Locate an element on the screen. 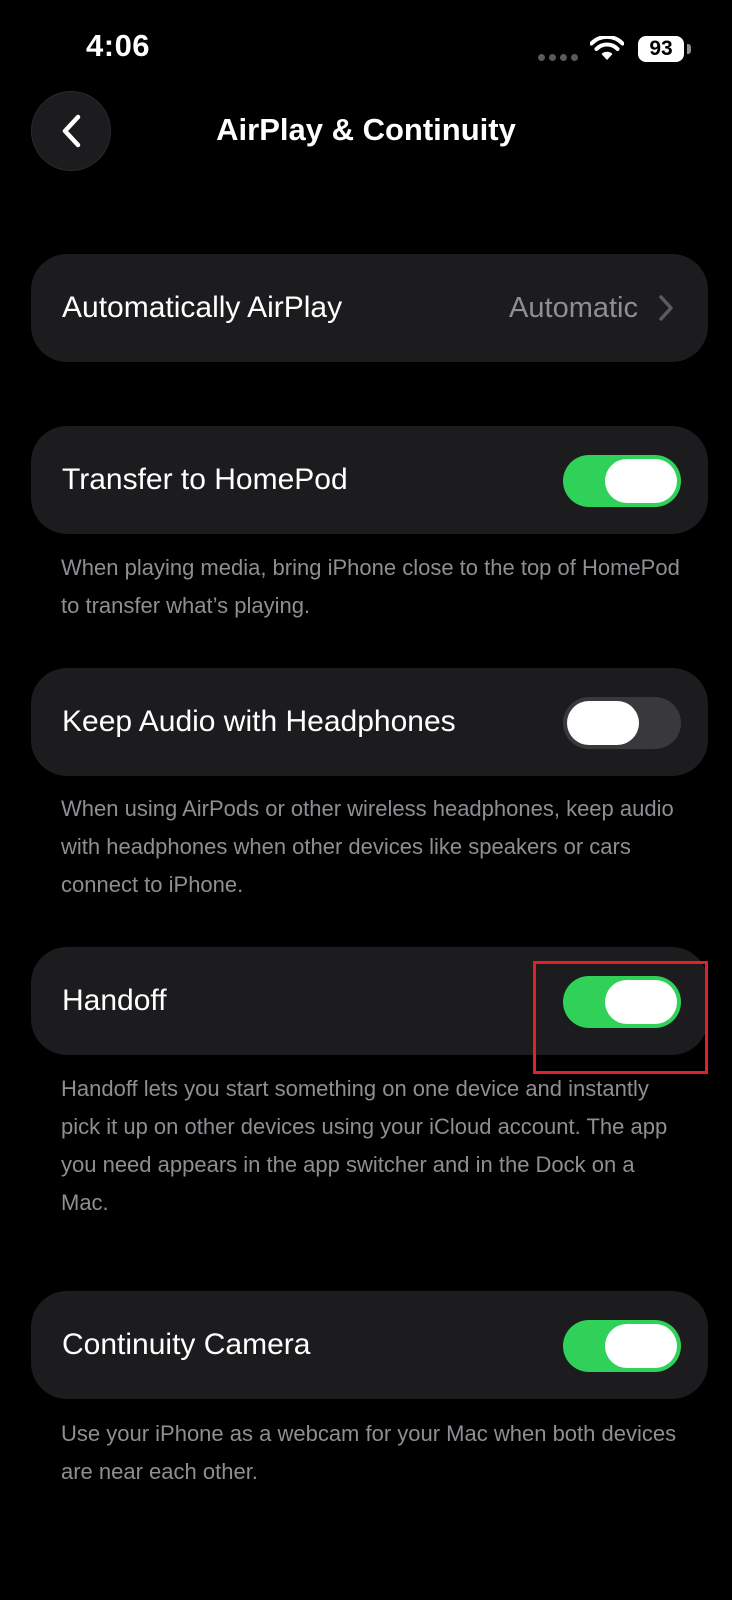 The height and width of the screenshot is (1600, 732). transfer-to-homepod-label: Transfer to HomePod is located at coordinates (205, 479).